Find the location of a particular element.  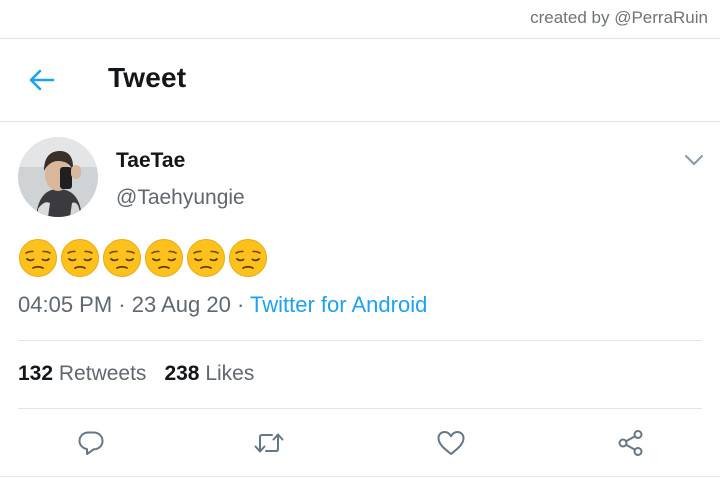

retweets-count: 132 is located at coordinates (36, 373).